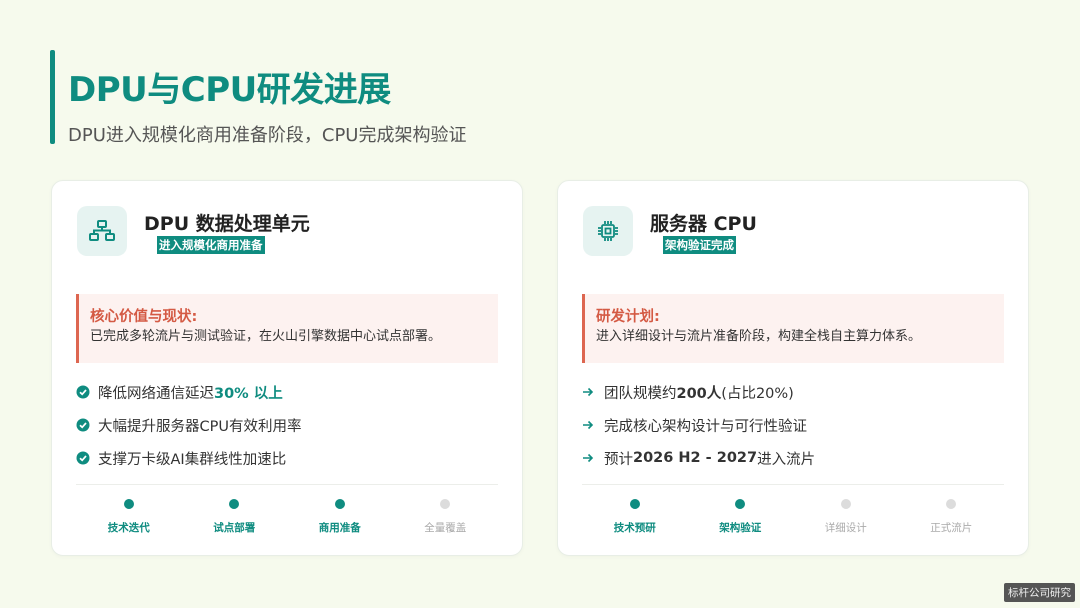 The width and height of the screenshot is (1080, 608). What do you see at coordinates (759, 336) in the screenshot?
I see `callout-text: 进入详细设计与流片准备阶段，构建全栈自主算力体系。` at bounding box center [759, 336].